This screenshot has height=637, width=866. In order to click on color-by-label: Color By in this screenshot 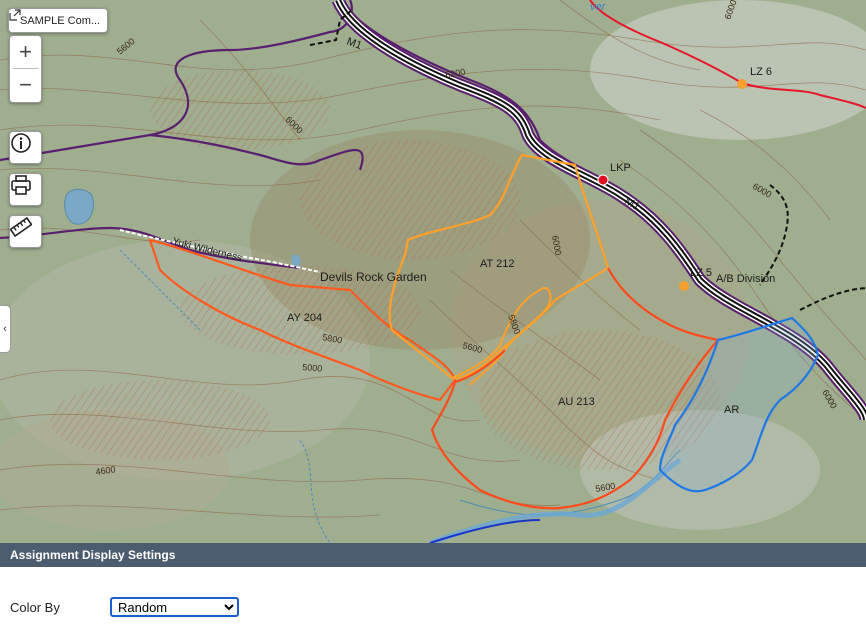, I will do `click(35, 607)`.